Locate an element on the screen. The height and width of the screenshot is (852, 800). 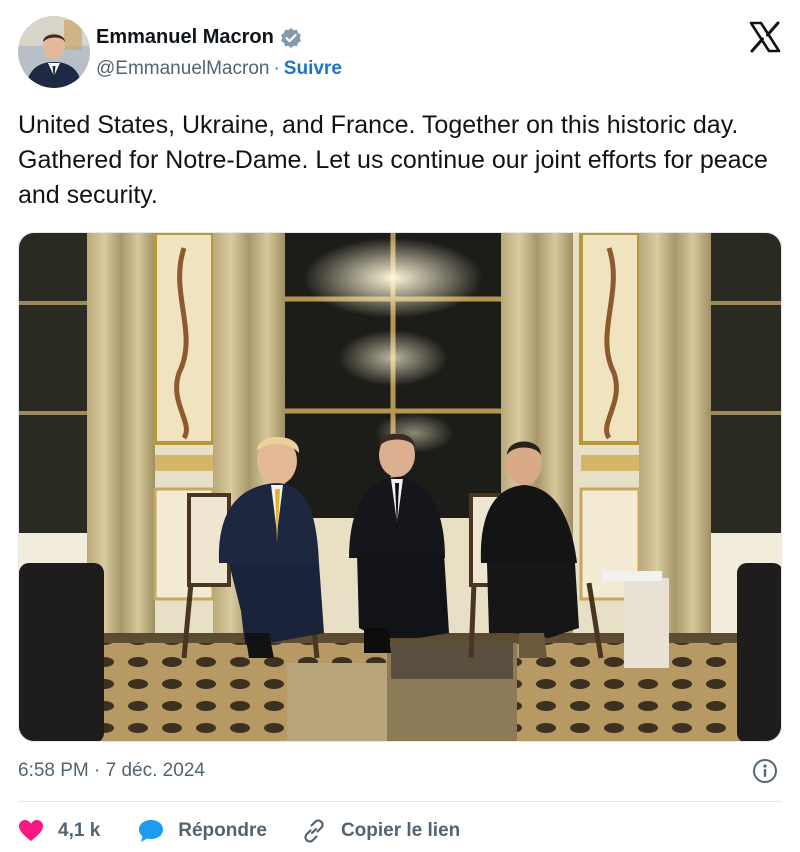
copy-link-button: Copier le lien is located at coordinates (380, 831).